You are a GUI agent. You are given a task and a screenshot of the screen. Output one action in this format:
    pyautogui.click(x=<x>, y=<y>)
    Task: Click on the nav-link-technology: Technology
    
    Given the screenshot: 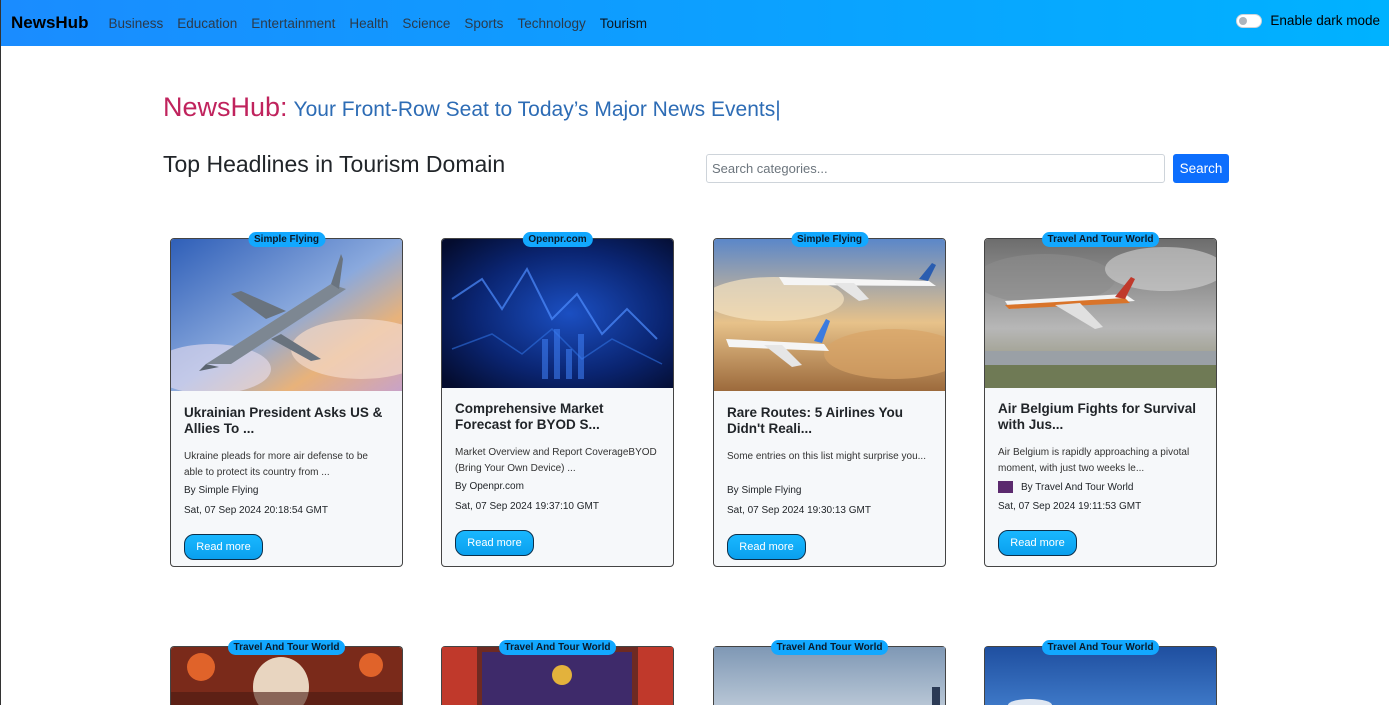 What is the action you would take?
    pyautogui.click(x=551, y=23)
    